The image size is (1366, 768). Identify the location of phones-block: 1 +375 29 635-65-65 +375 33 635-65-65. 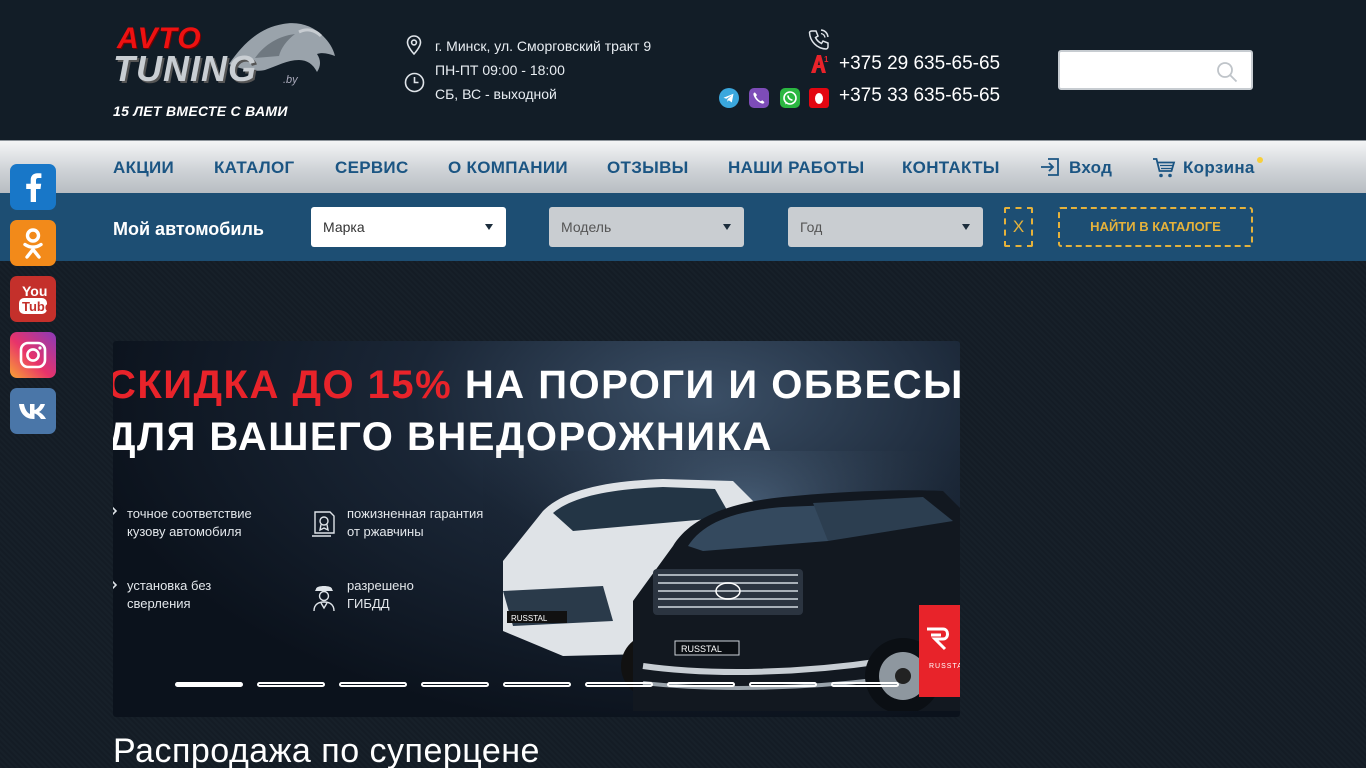
(868, 71).